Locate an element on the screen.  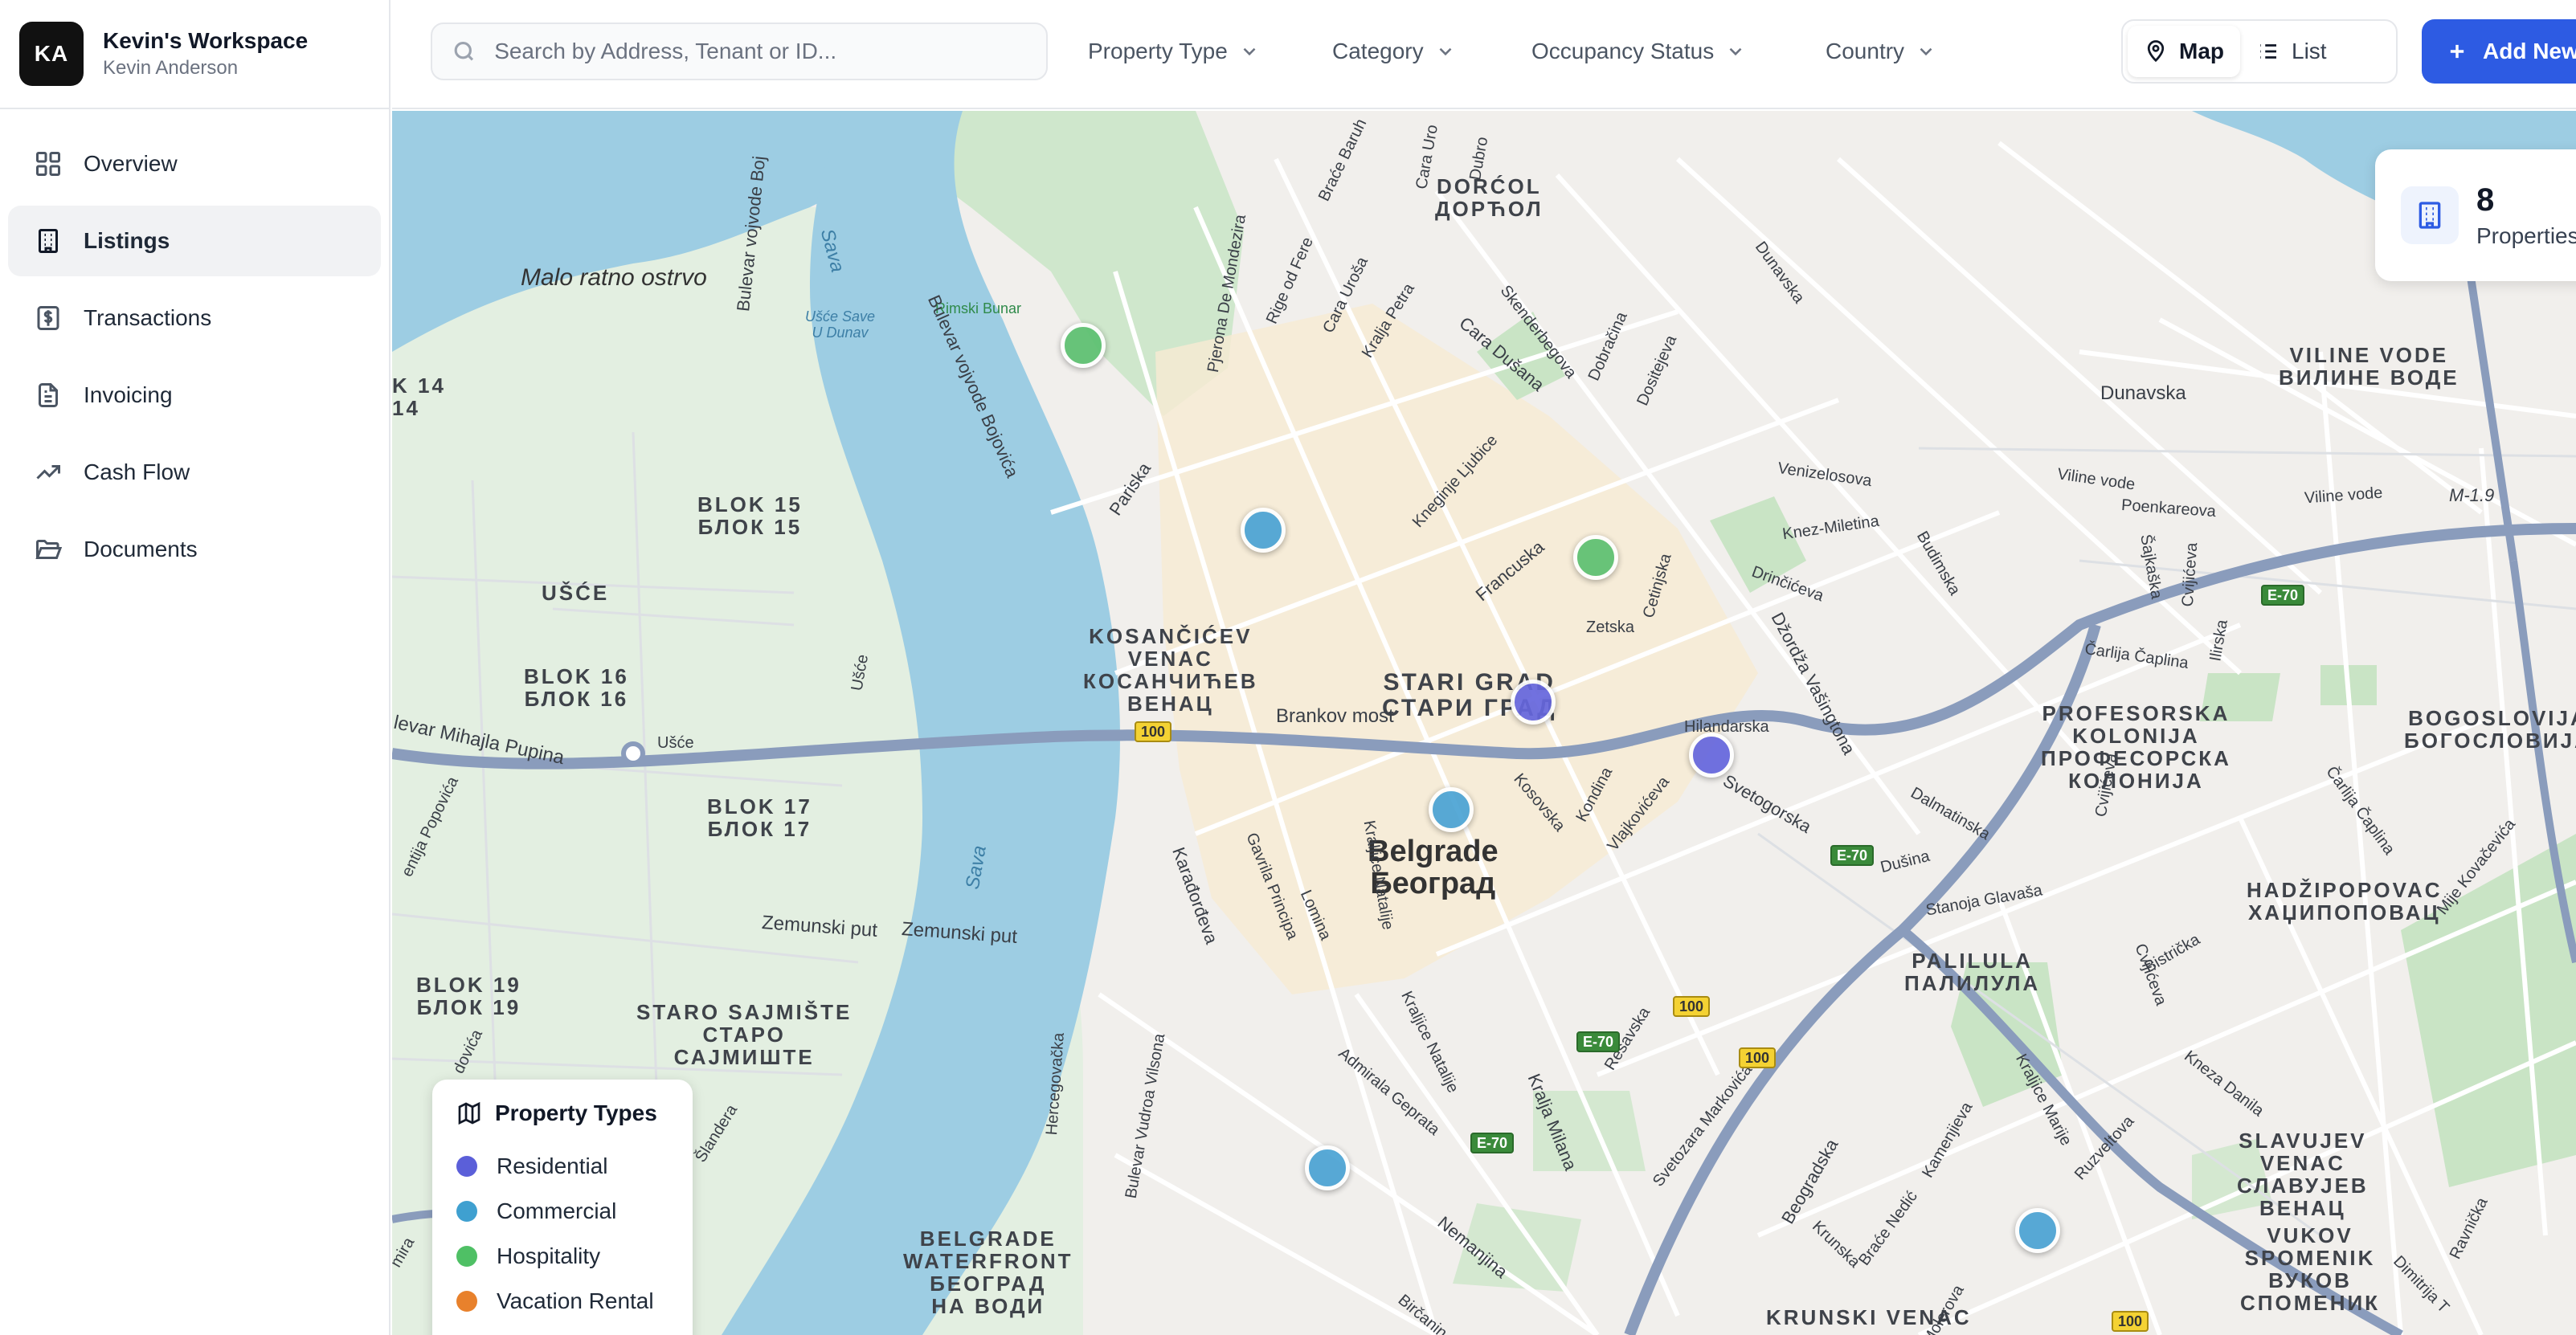
legend-item-vacation-rental: Vacation Rental is located at coordinates (562, 1301).